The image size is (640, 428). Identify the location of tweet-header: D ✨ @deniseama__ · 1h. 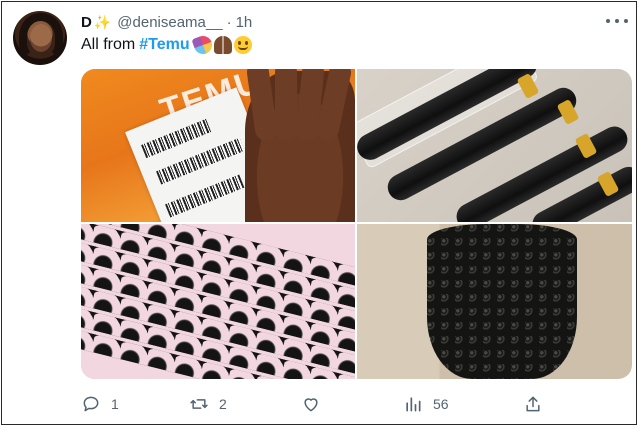
(166, 22).